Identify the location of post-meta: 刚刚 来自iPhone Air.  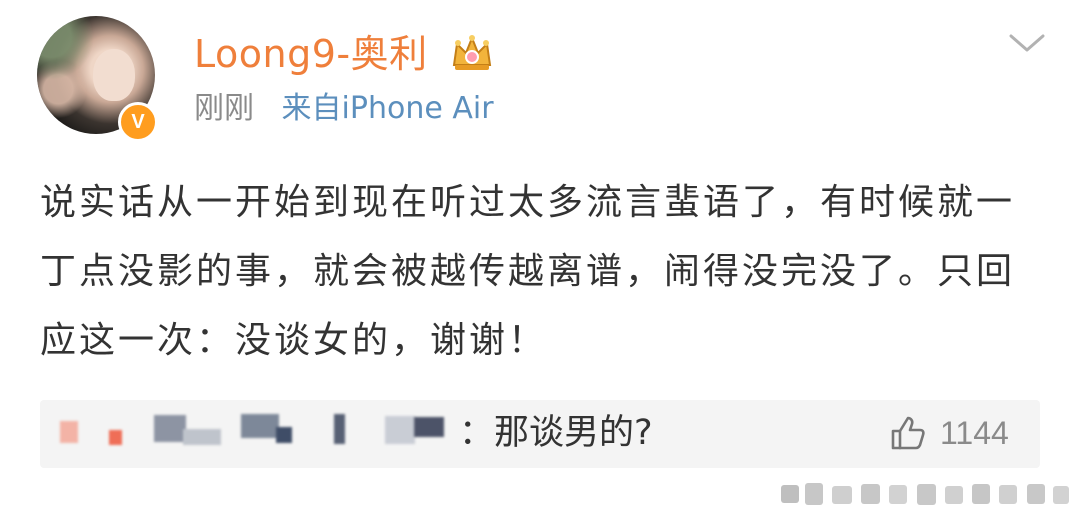
(344, 109).